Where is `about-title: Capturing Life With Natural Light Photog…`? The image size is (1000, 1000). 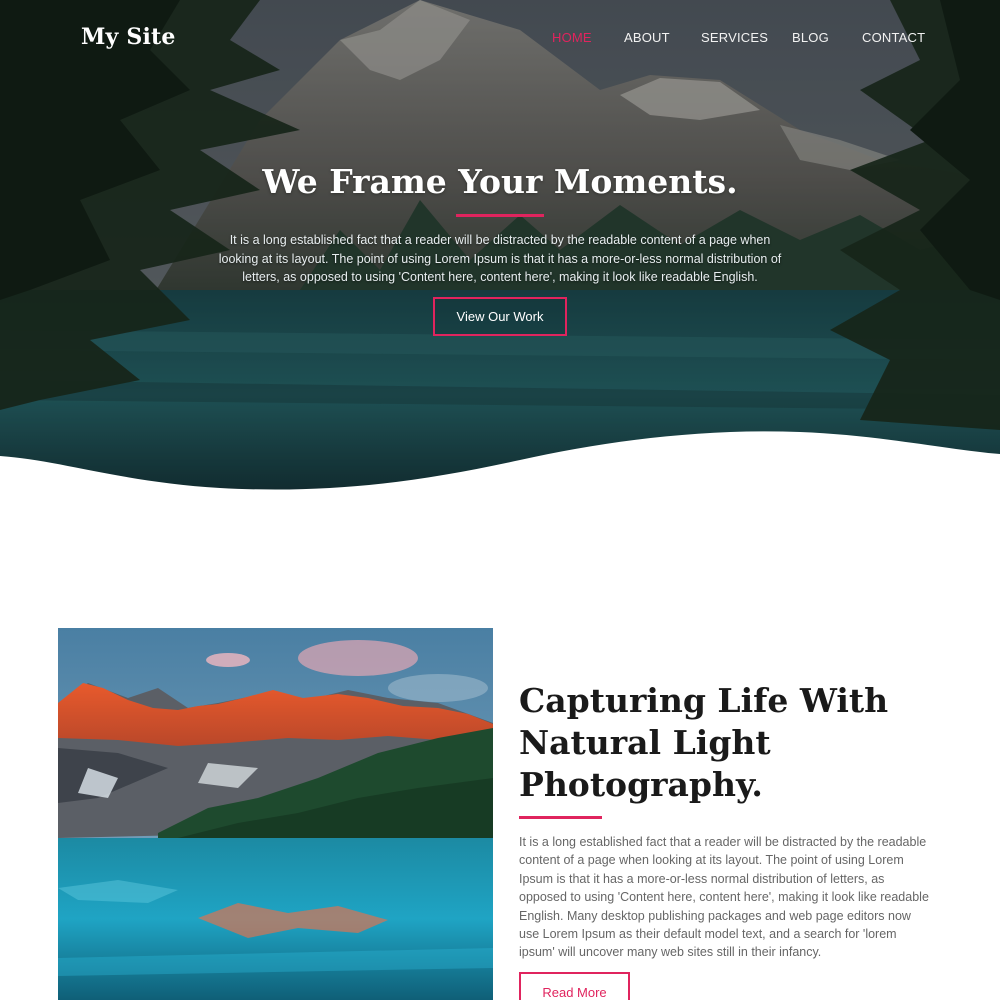
about-title: Capturing Life With Natural Light Photog… is located at coordinates (704, 742).